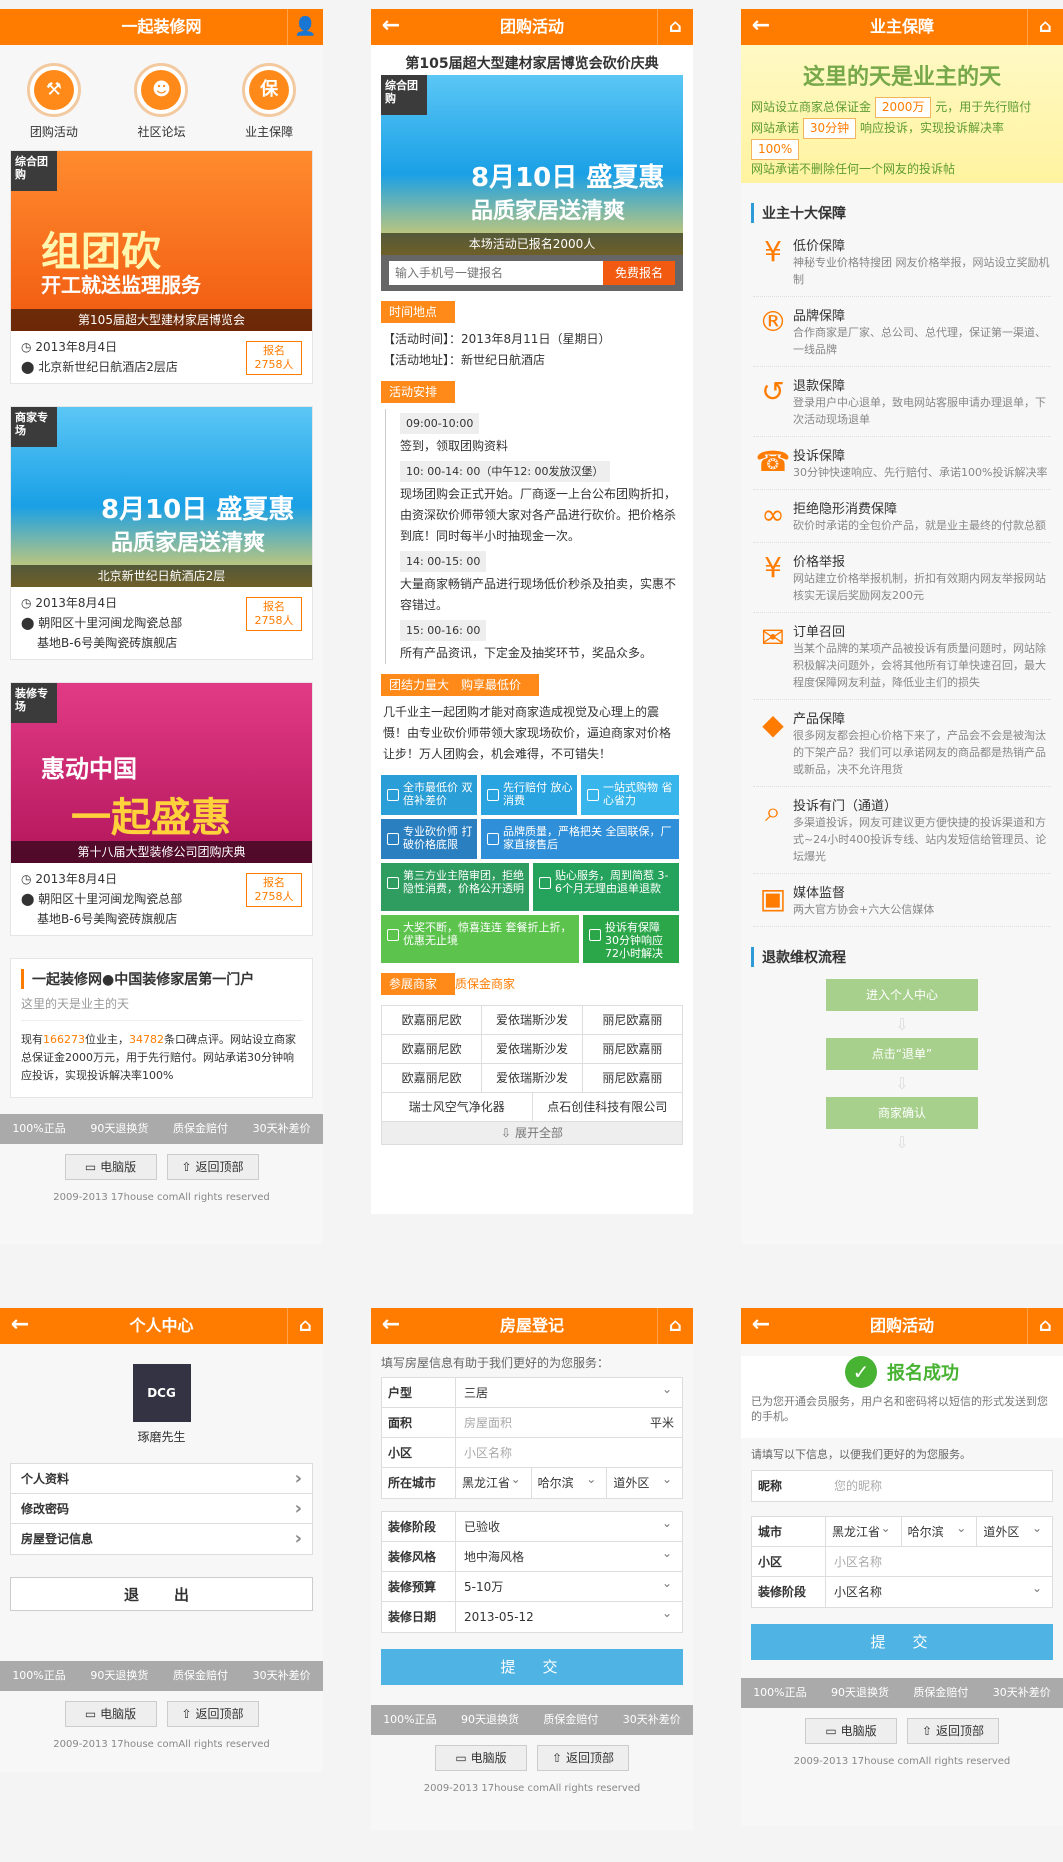 This screenshot has height=1862, width=1063. Describe the element at coordinates (569, 1390) in the screenshot. I see `layout-select: 三居` at that location.